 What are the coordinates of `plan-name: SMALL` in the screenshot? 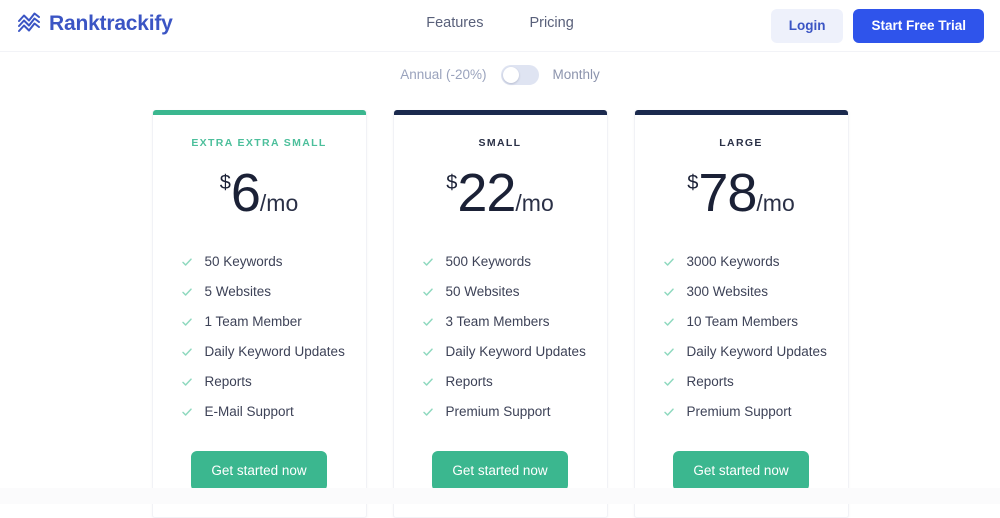 It's located at (500, 143).